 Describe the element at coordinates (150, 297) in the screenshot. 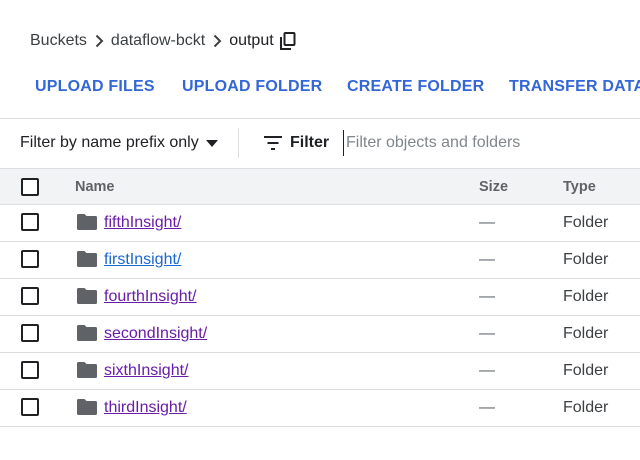

I see `folder-name-link: fourthInsight/` at that location.